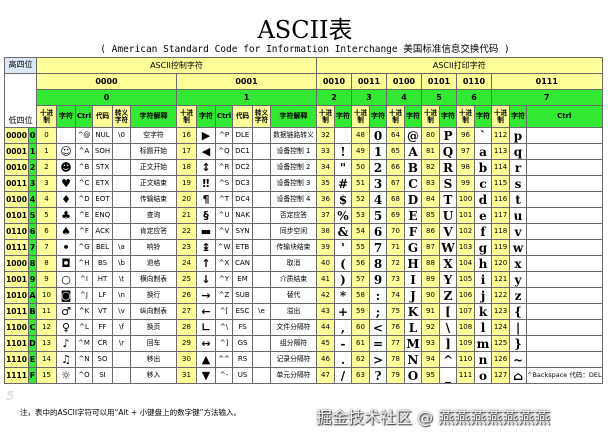 This screenshot has width=610, height=440. I want to click on desc-cell: 纵向制表, so click(153, 311).